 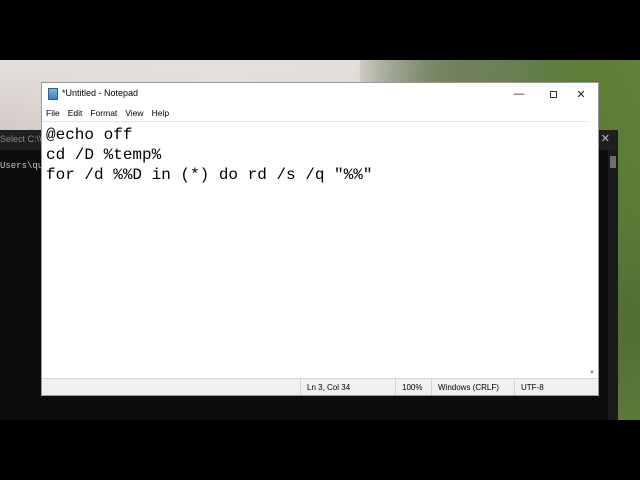 What do you see at coordinates (613, 285) in the screenshot?
I see `console-scrollbar` at bounding box center [613, 285].